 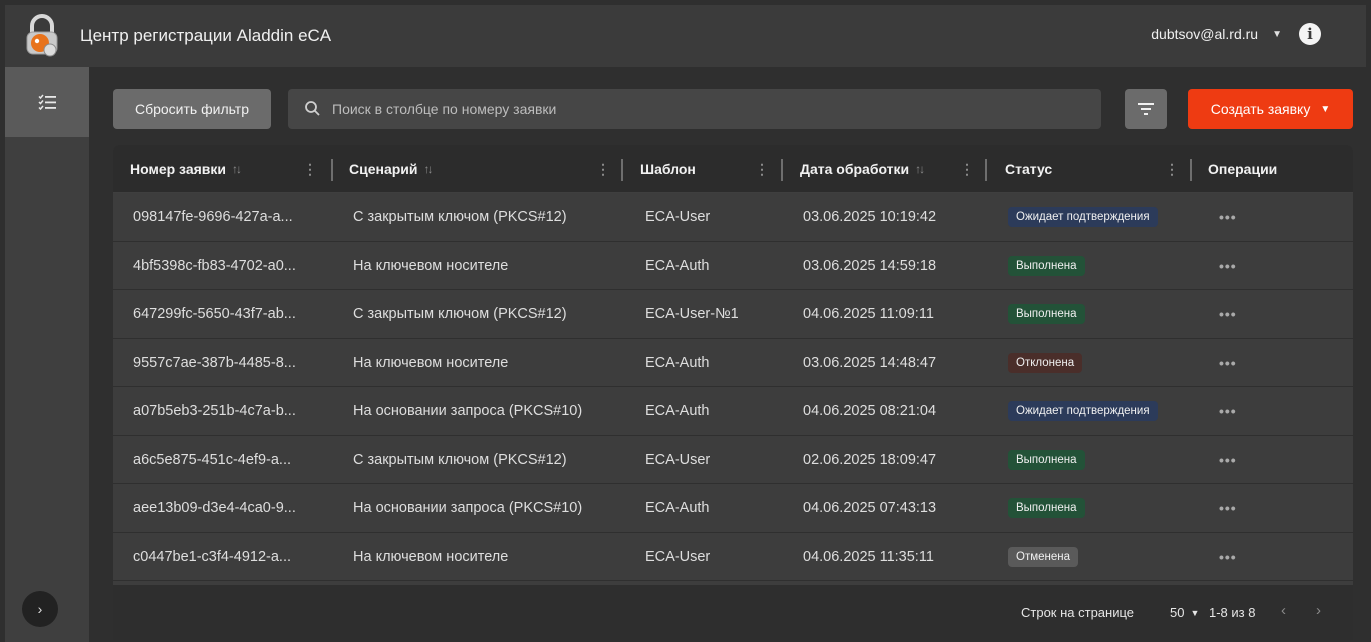 I want to click on cell-scenario: На основании запроса (PKCS#10), so click(x=468, y=411).